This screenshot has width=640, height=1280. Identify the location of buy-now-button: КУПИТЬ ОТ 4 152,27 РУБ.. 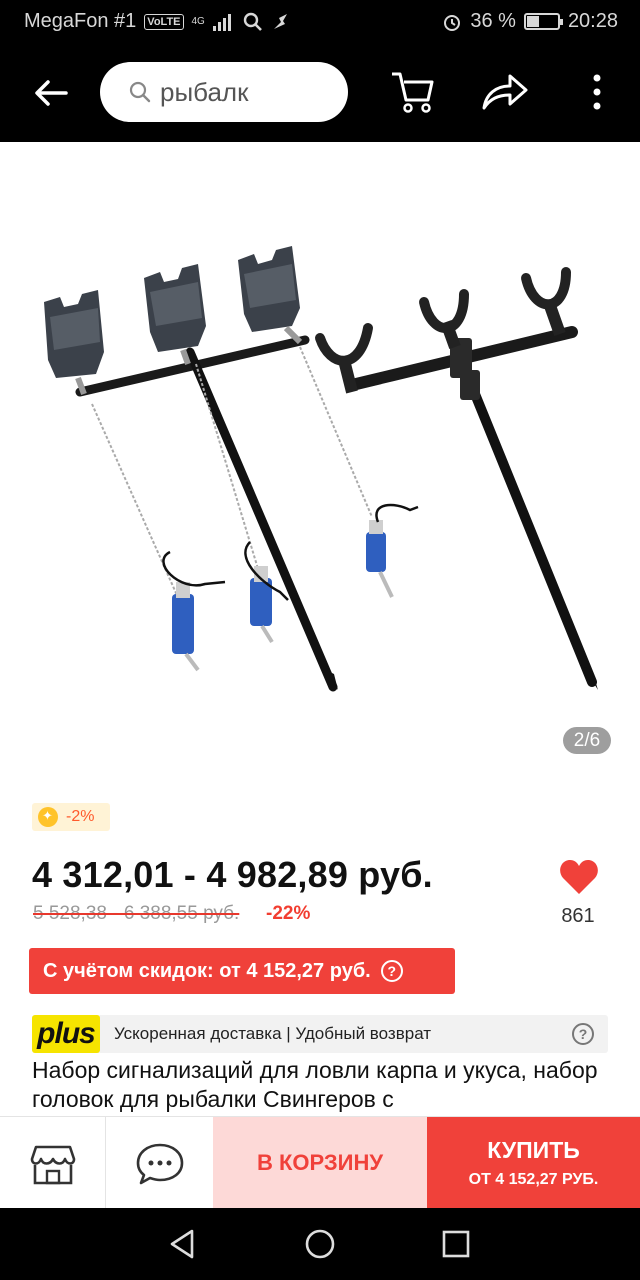
(533, 1163).